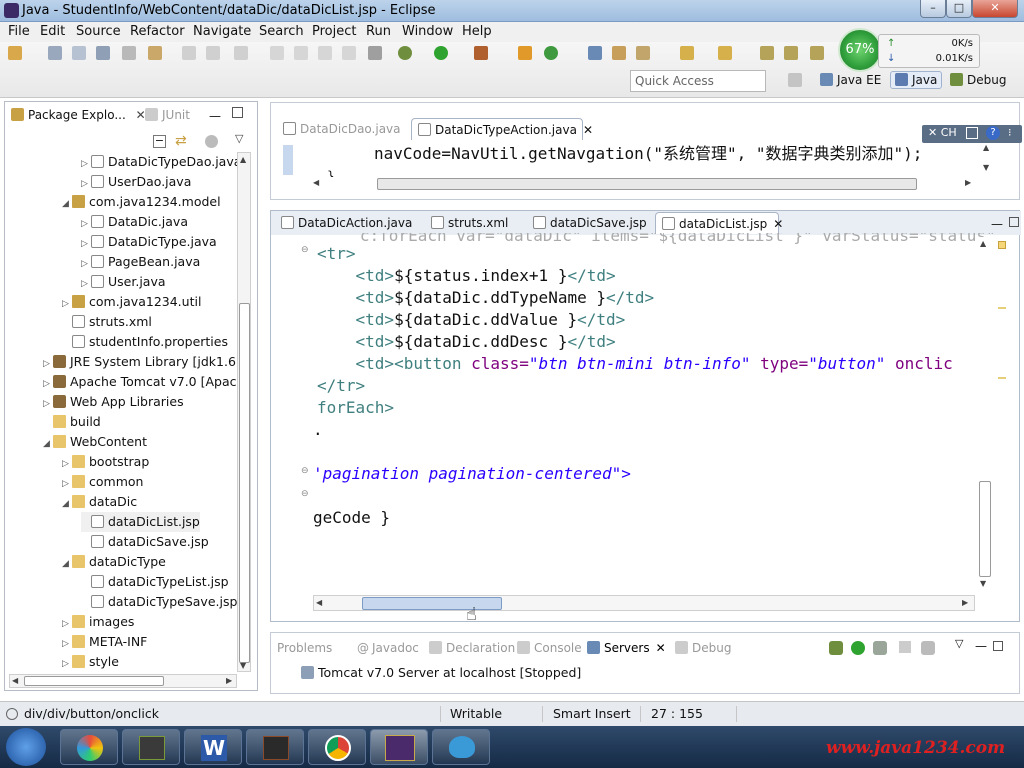 The height and width of the screenshot is (768, 1024). I want to click on explorer-hscroll-thumb, so click(94, 681).